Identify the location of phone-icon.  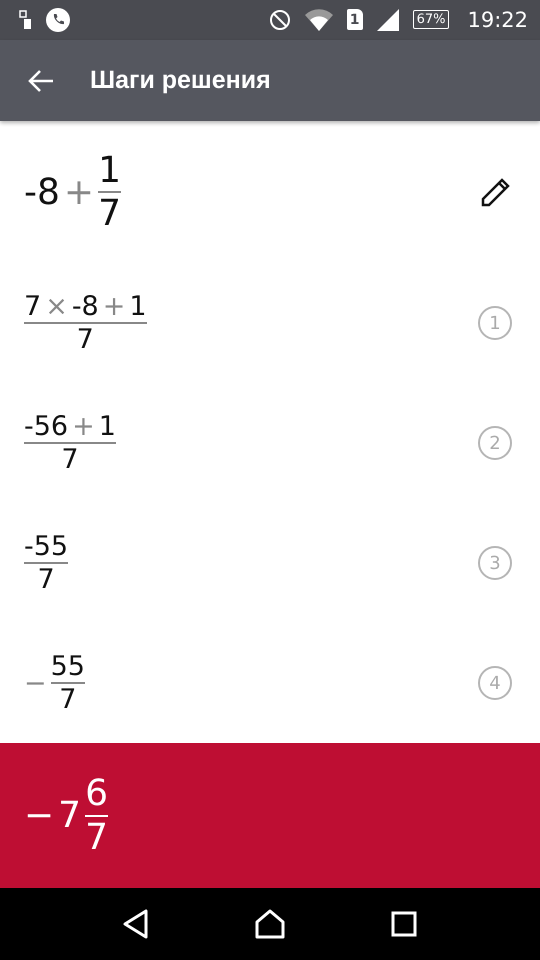
(58, 20).